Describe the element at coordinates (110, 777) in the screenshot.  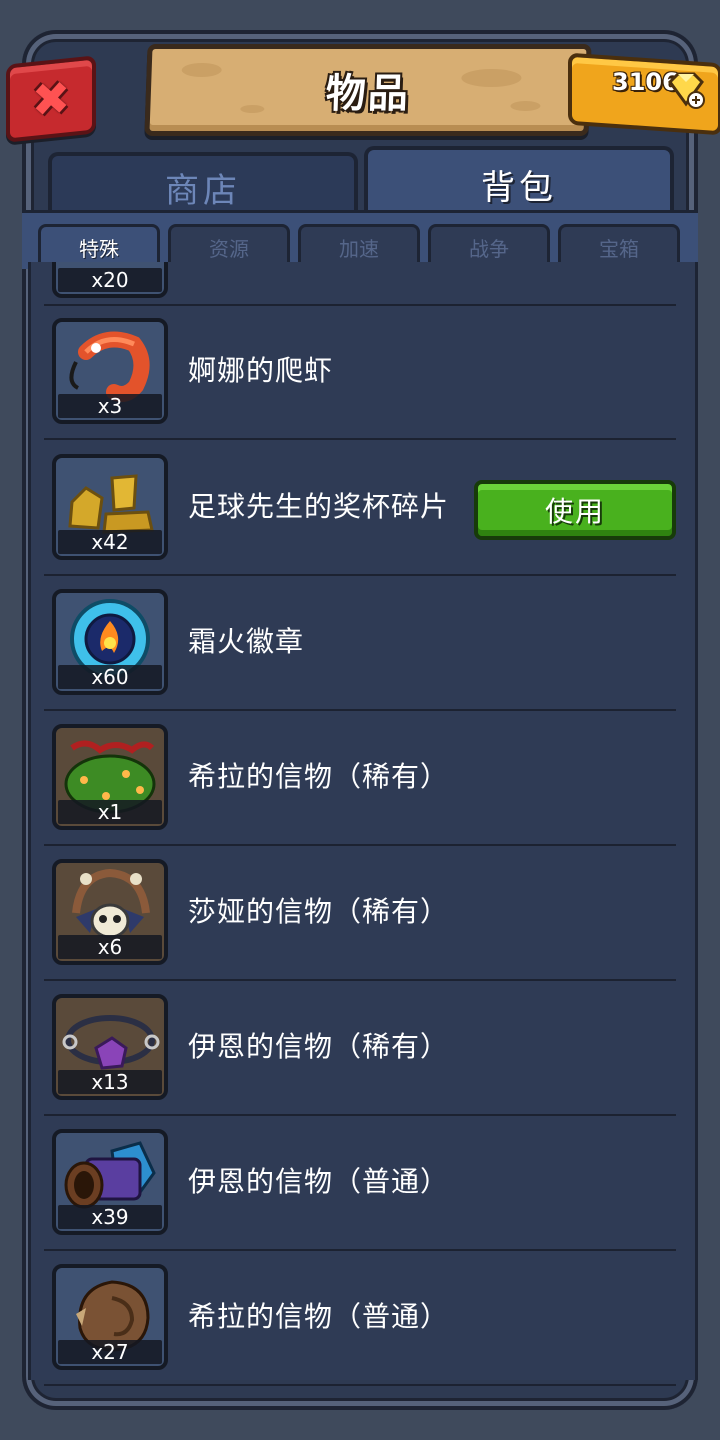
I see `flower-bush-icon: x1` at that location.